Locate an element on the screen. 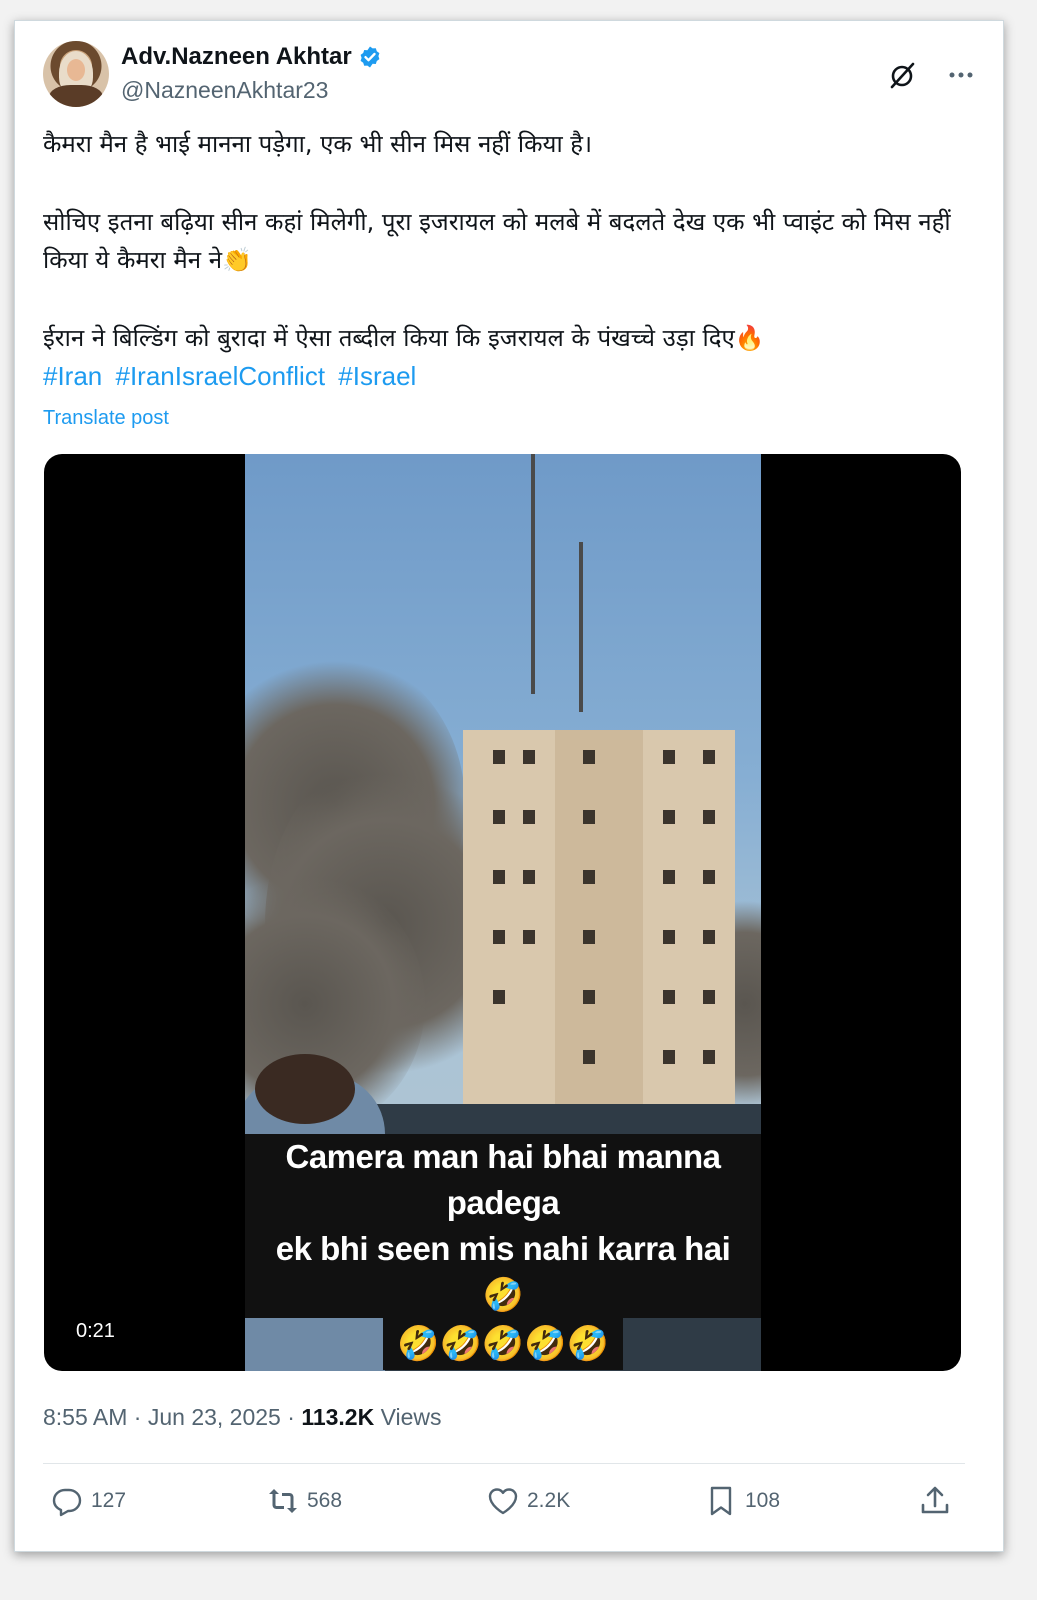 This screenshot has width=1037, height=1600. divider is located at coordinates (504, 1463).